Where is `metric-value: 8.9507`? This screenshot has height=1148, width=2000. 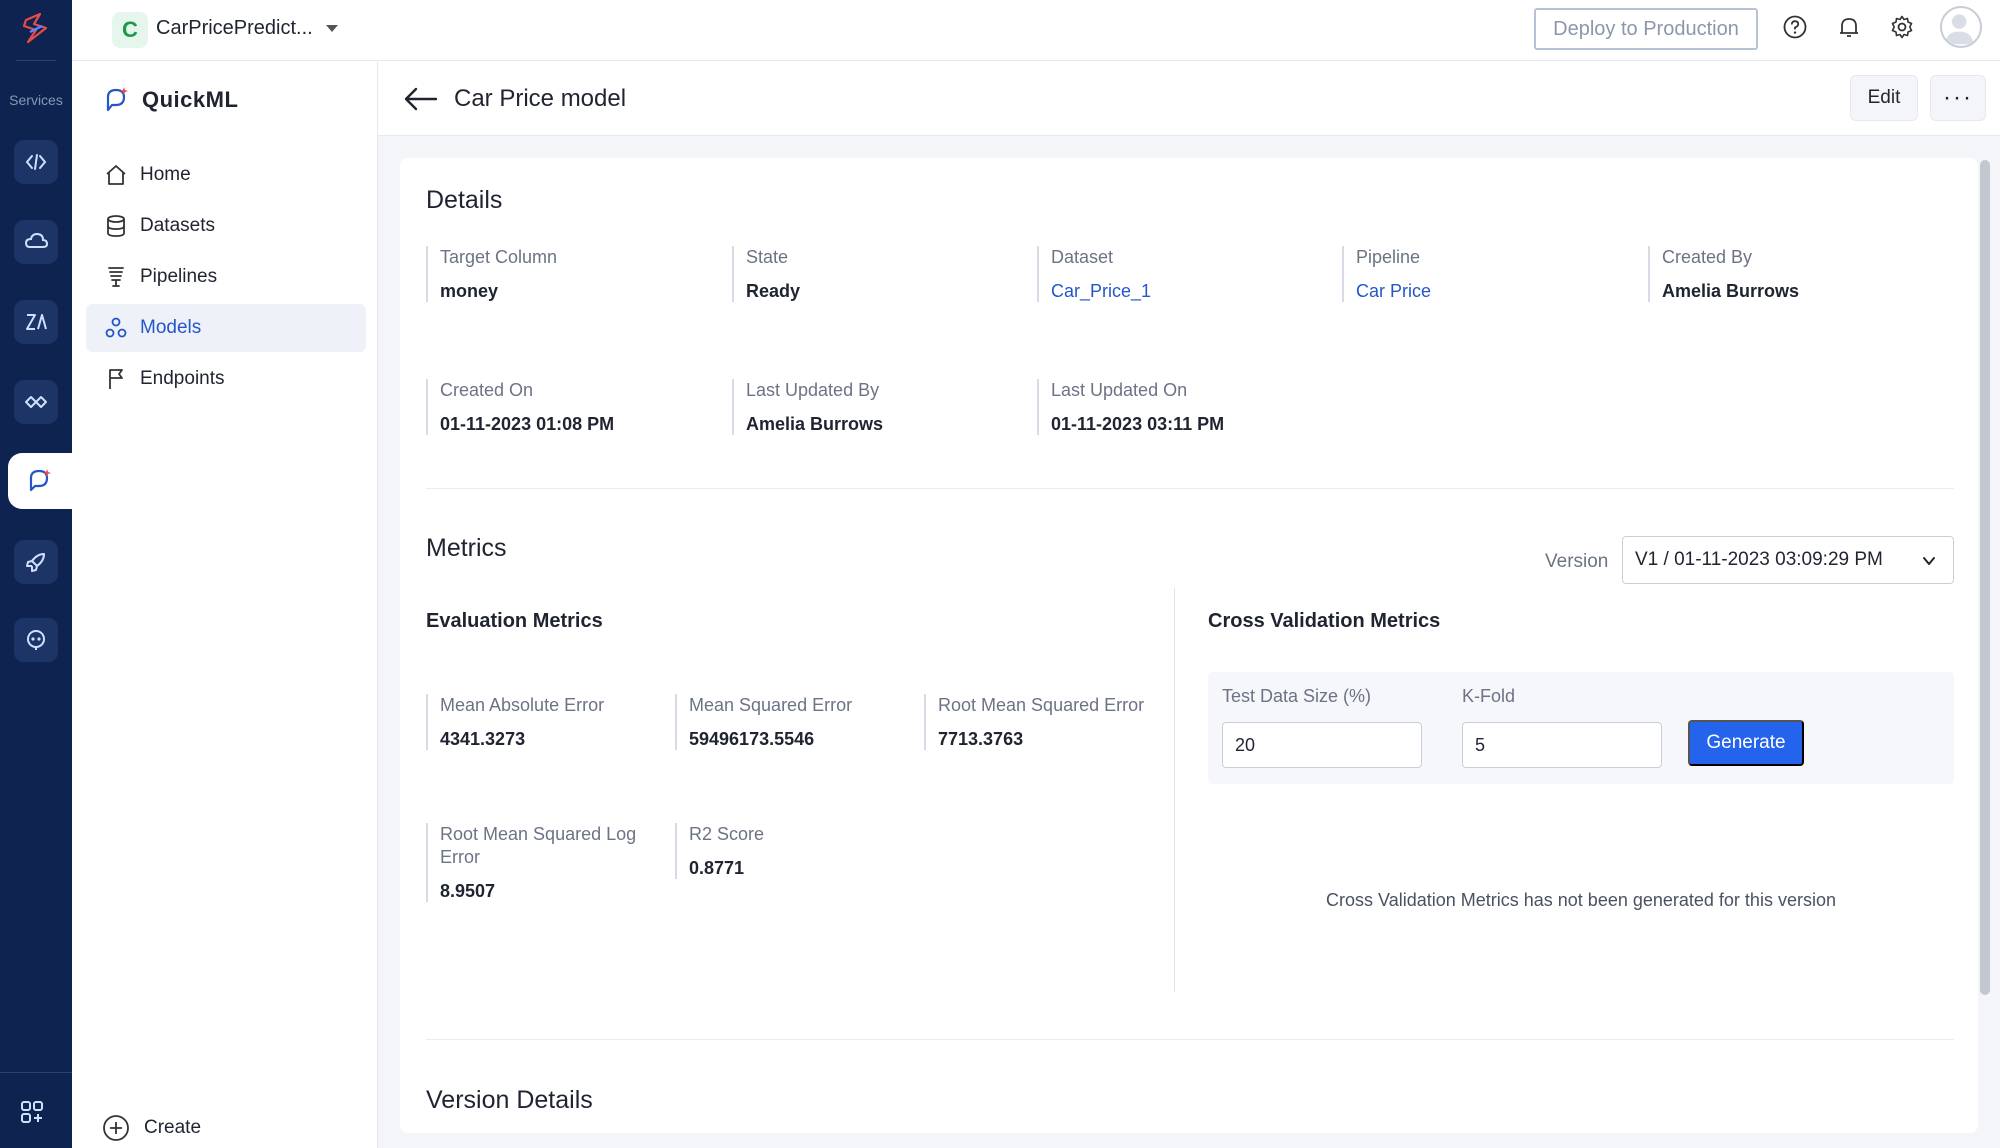 metric-value: 8.9507 is located at coordinates (468, 891).